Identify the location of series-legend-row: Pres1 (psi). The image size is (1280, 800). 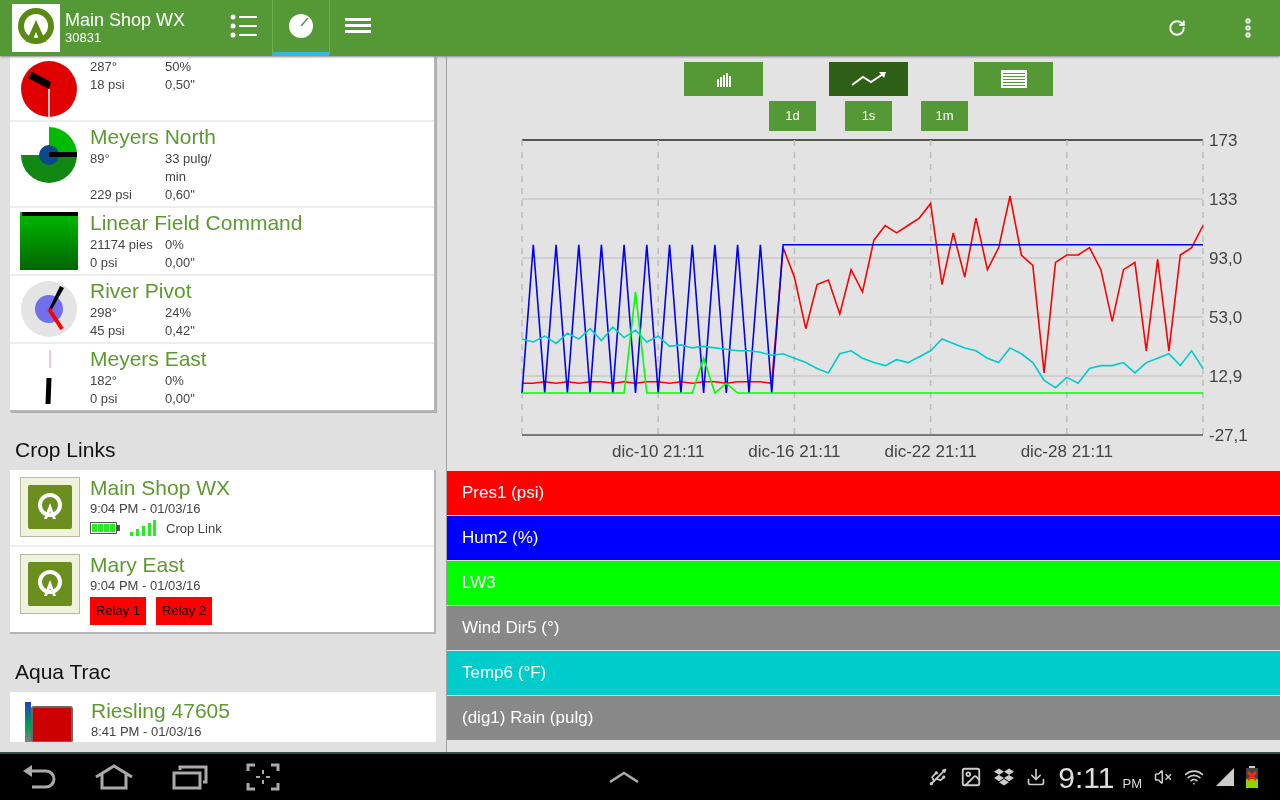
(863, 493).